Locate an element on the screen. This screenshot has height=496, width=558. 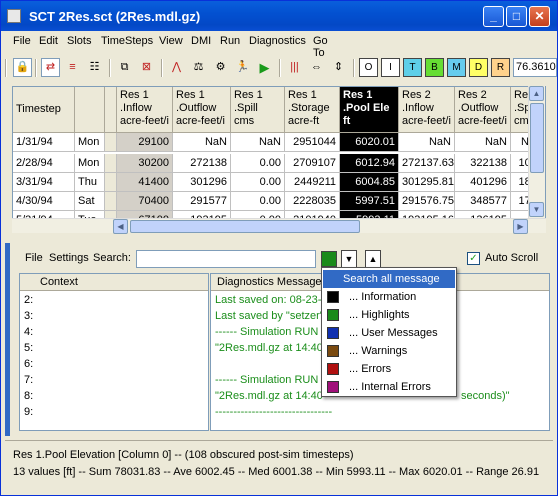
filter-r-button: R is located at coordinates (500, 67).